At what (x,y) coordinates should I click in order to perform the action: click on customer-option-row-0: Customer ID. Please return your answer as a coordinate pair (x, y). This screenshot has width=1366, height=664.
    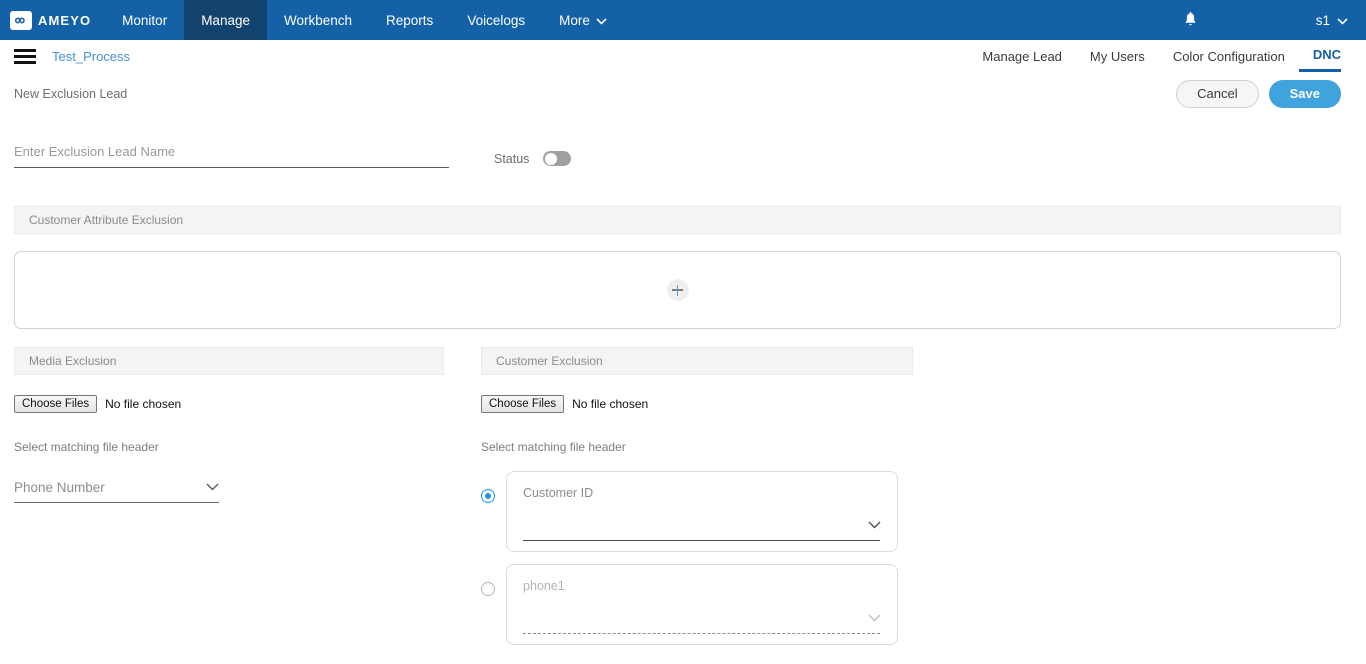
    Looking at the image, I should click on (707, 511).